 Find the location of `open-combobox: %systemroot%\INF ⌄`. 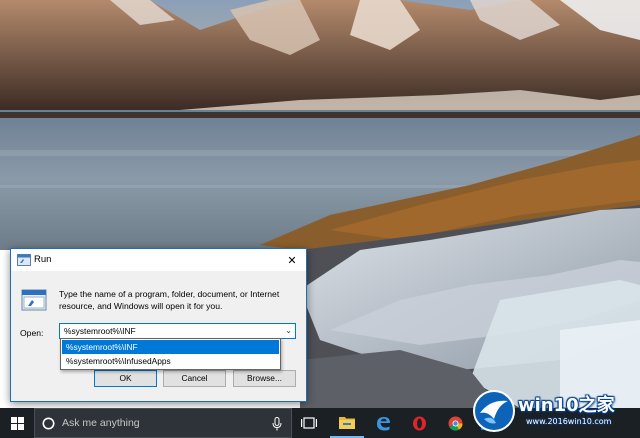

open-combobox: %systemroot%\INF ⌄ is located at coordinates (177, 331).